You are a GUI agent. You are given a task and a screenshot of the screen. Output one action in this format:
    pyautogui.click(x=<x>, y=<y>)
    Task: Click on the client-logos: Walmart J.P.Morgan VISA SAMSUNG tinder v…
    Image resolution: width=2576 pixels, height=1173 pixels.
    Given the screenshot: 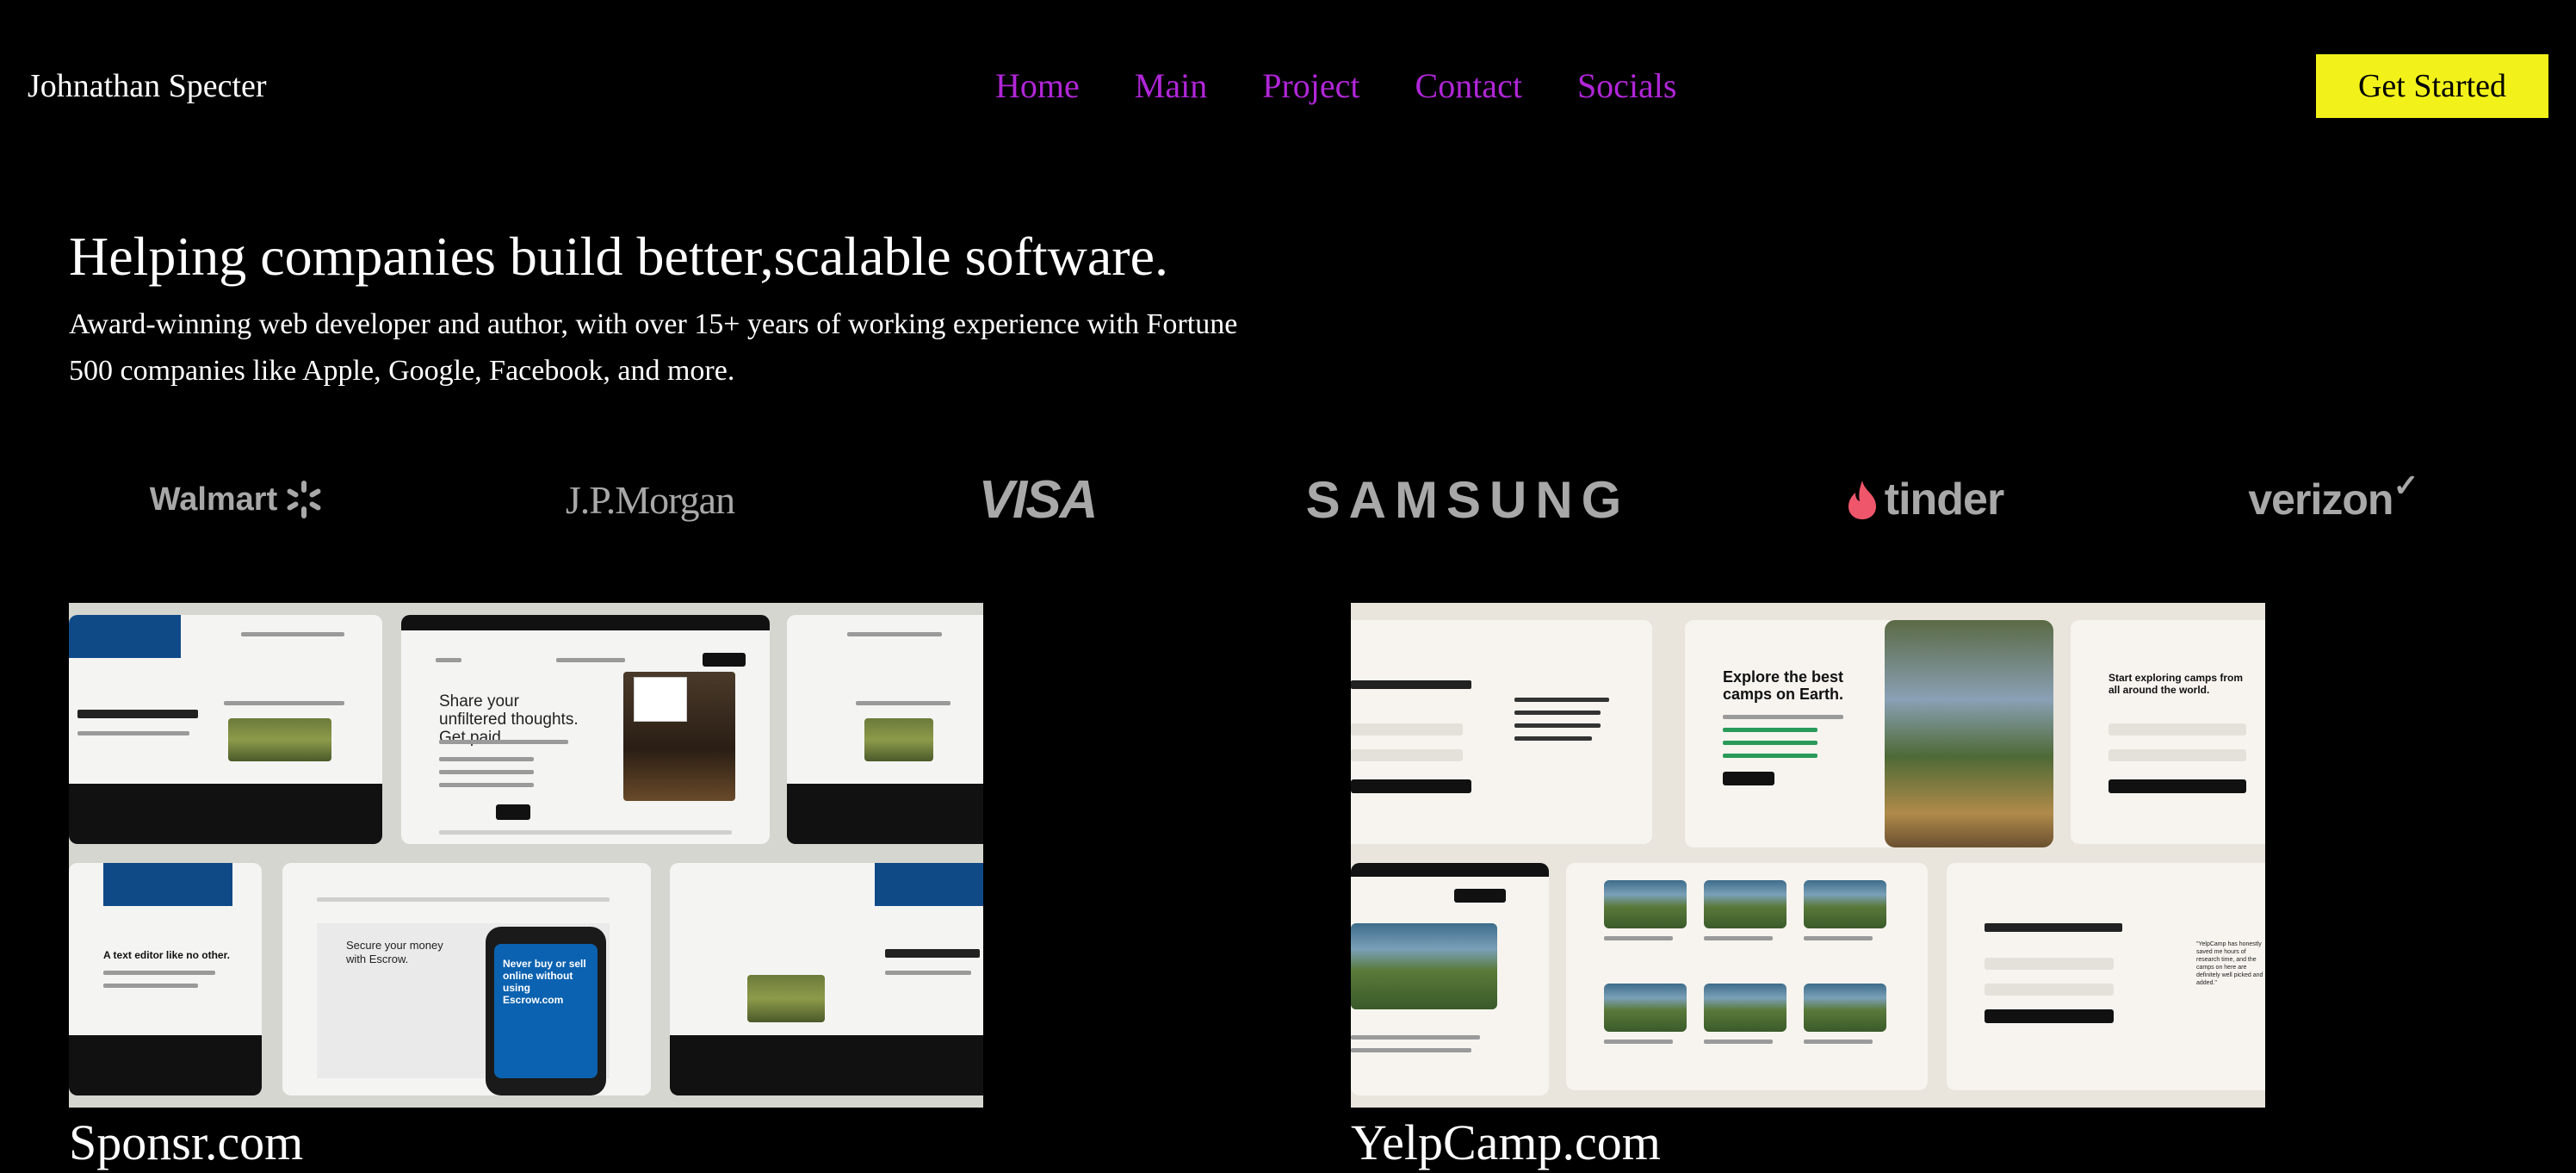 What is the action you would take?
    pyautogui.click(x=1288, y=500)
    